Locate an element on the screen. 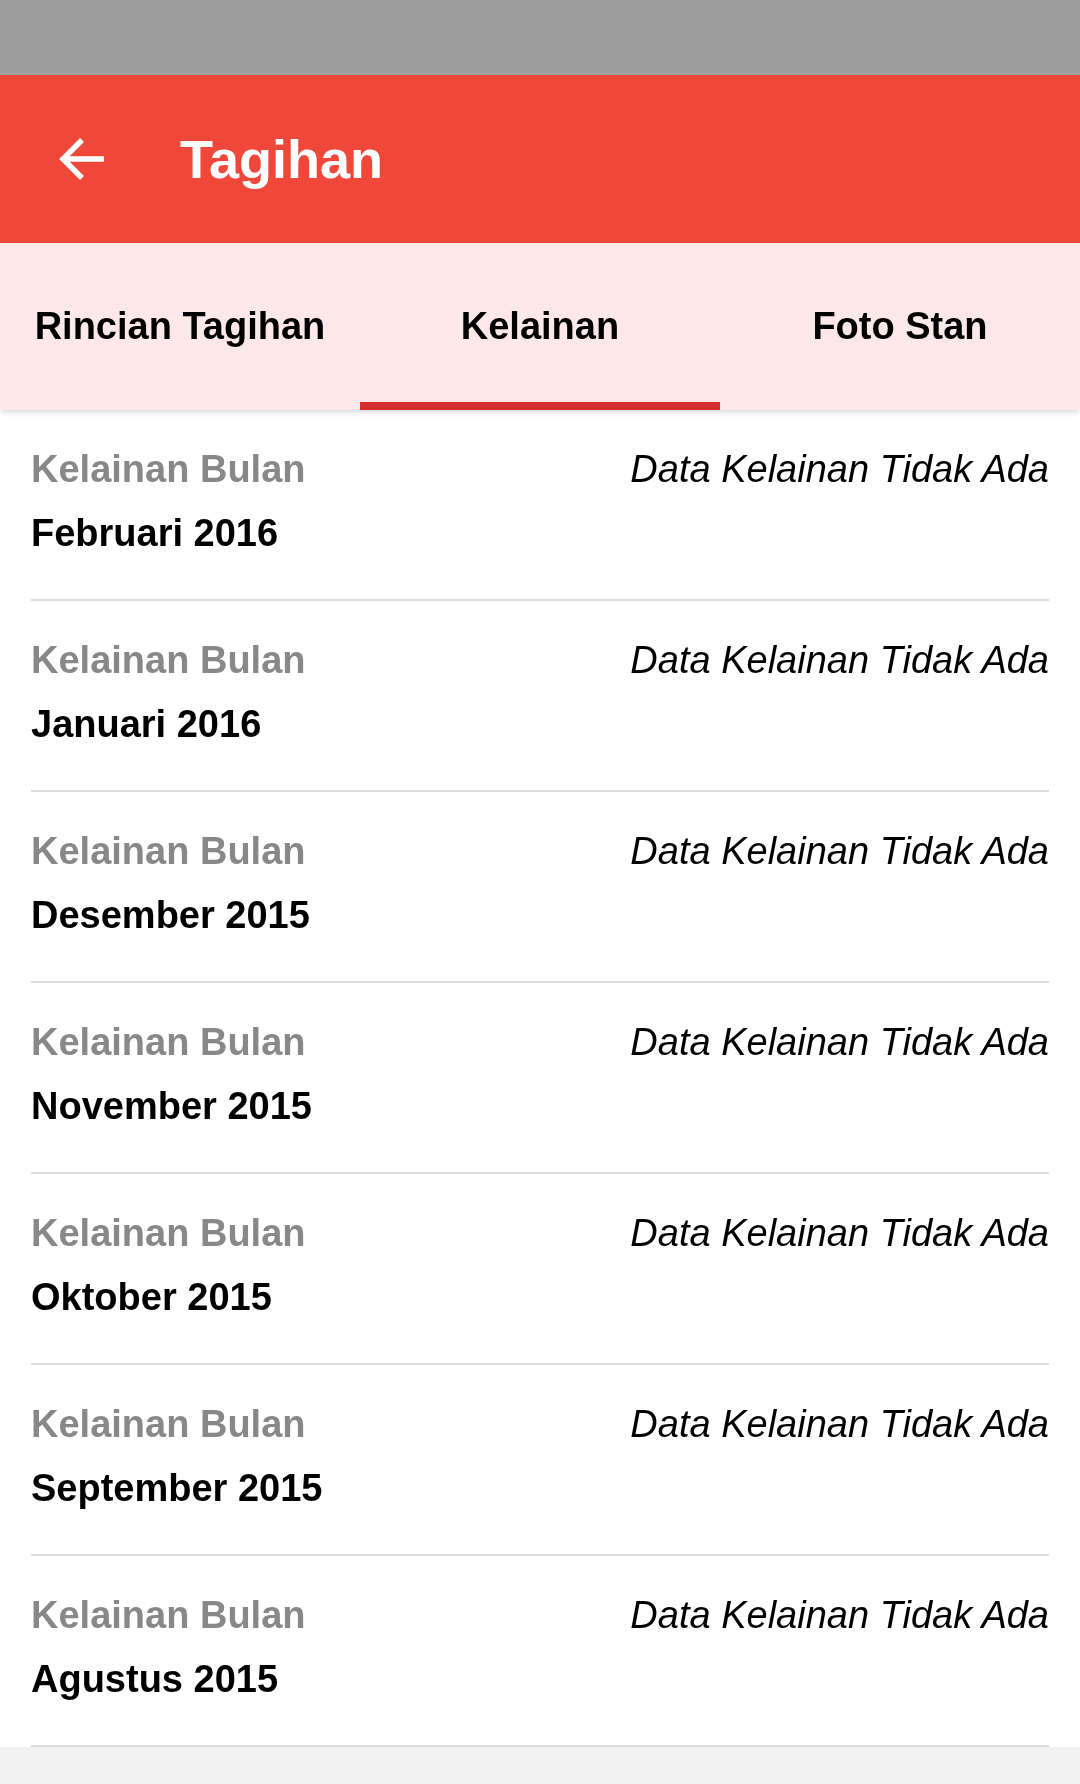  month-text: Oktober 2015 is located at coordinates (152, 1297).